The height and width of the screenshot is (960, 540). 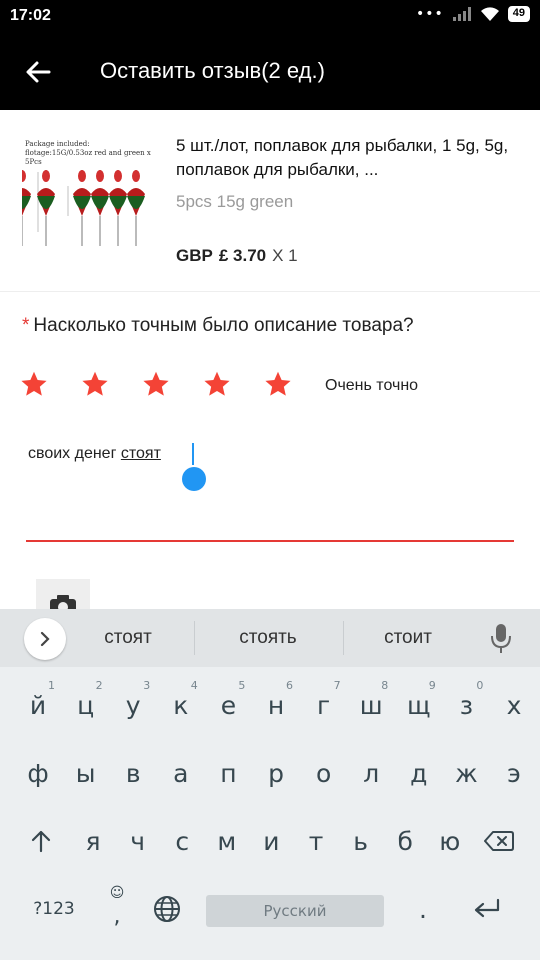 I want to click on key-hint: 4, so click(x=194, y=685).